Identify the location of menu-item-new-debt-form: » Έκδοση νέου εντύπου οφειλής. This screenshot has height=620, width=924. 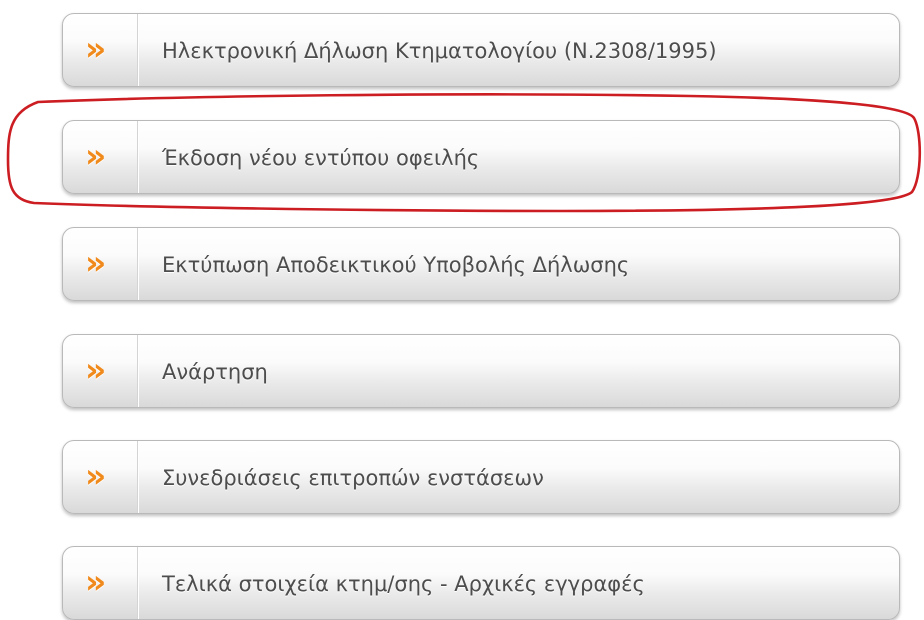
(481, 157).